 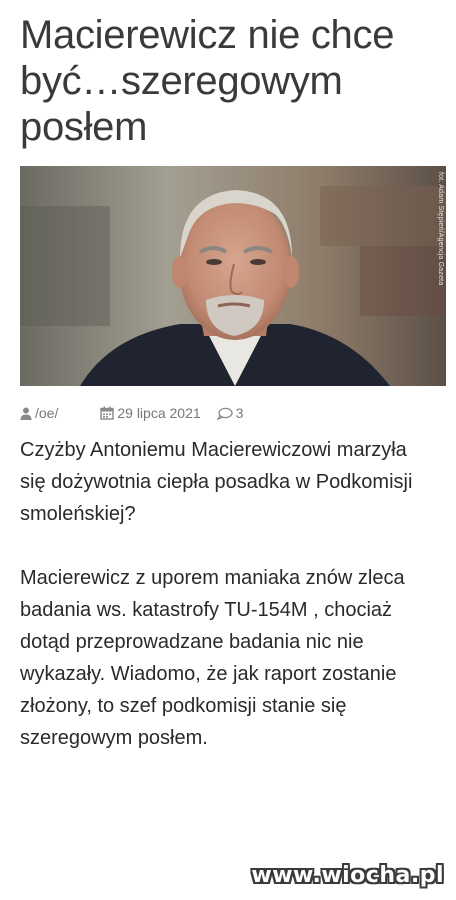 I want to click on date-text: 29 lipca 2021, so click(x=159, y=413).